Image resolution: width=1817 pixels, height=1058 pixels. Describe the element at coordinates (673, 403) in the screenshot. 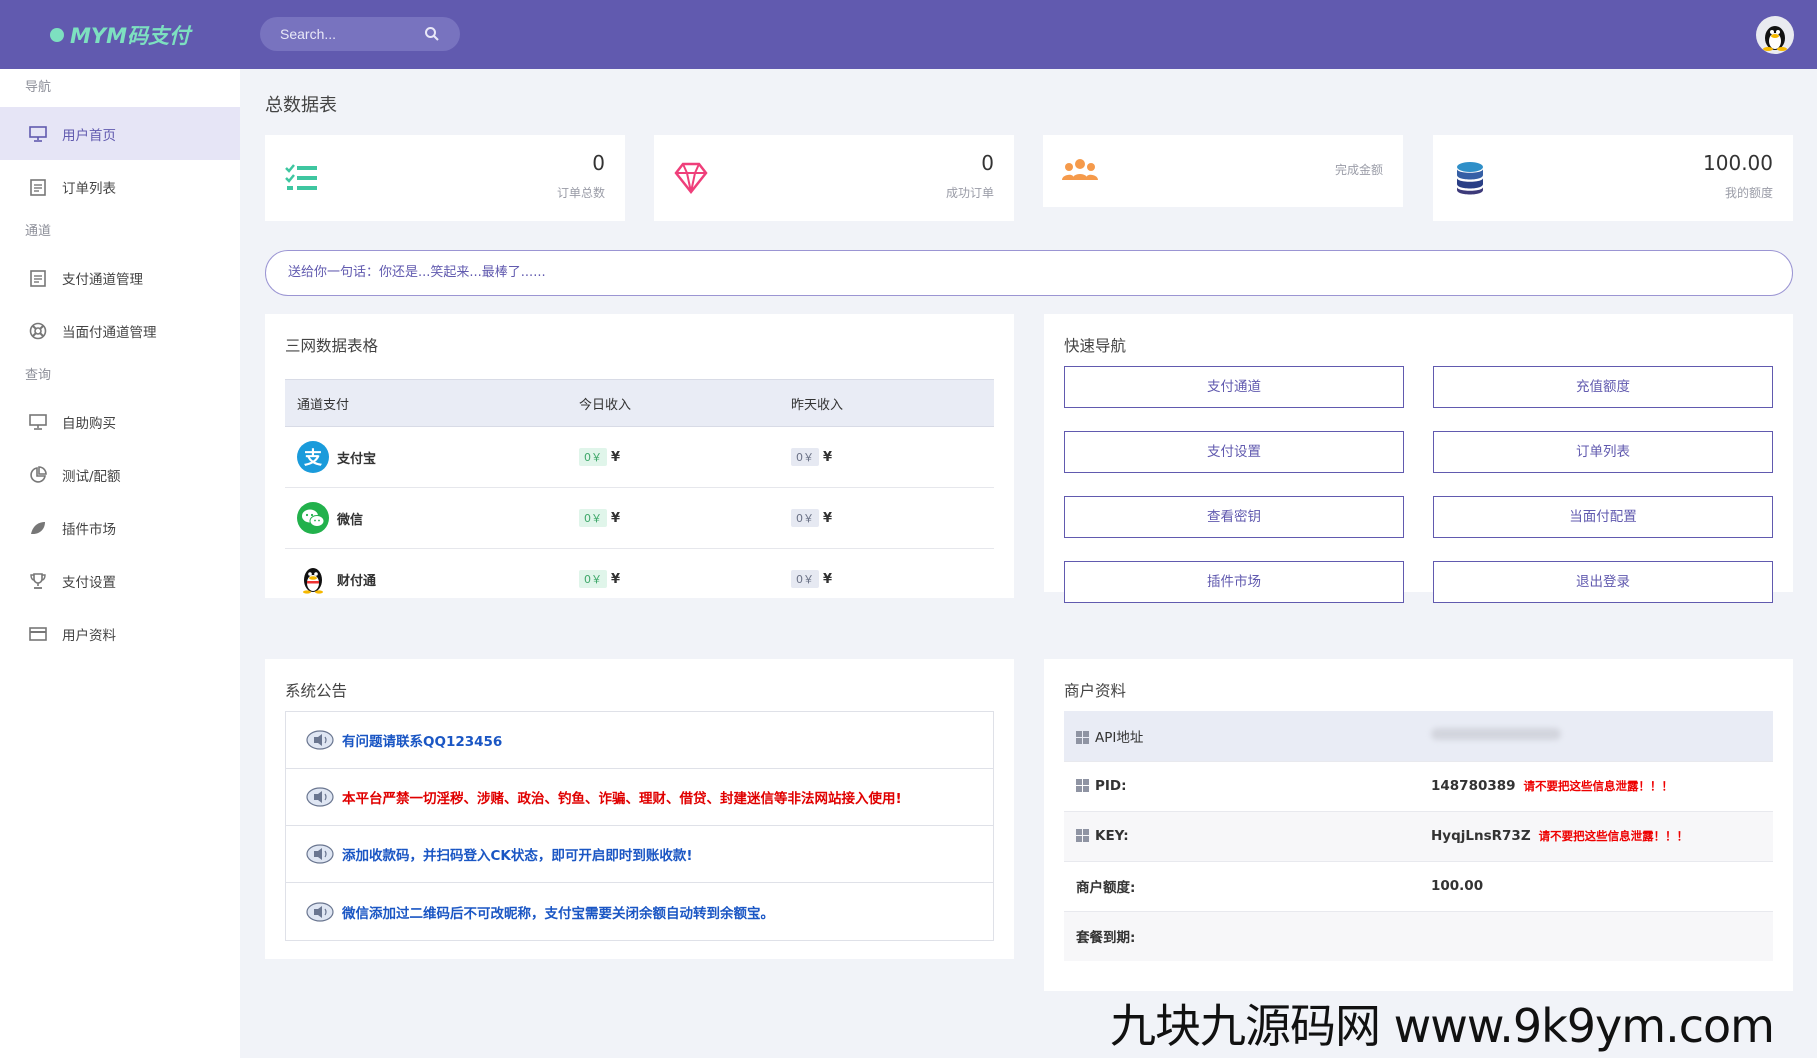

I see `table-header: 今日收入` at that location.